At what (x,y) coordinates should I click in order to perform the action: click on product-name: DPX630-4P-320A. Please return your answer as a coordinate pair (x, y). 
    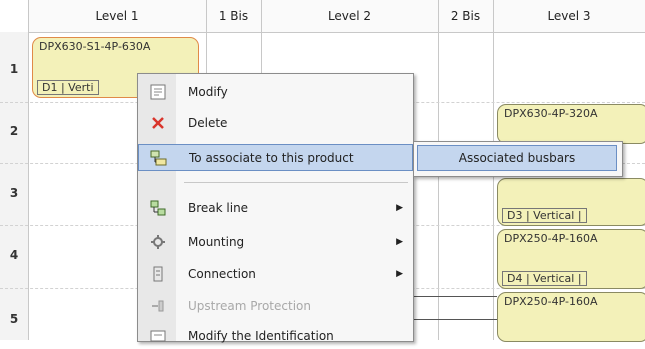
    Looking at the image, I should click on (551, 113).